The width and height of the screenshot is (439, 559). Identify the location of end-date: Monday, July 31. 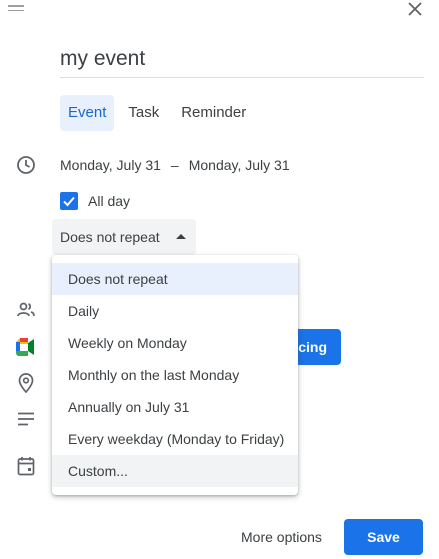
(239, 165).